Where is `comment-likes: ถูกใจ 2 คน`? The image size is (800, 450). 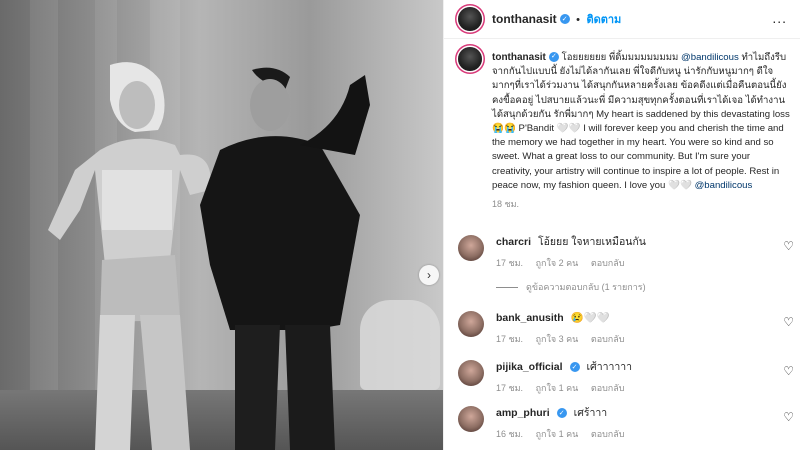
comment-likes: ถูกใจ 2 คน is located at coordinates (557, 263).